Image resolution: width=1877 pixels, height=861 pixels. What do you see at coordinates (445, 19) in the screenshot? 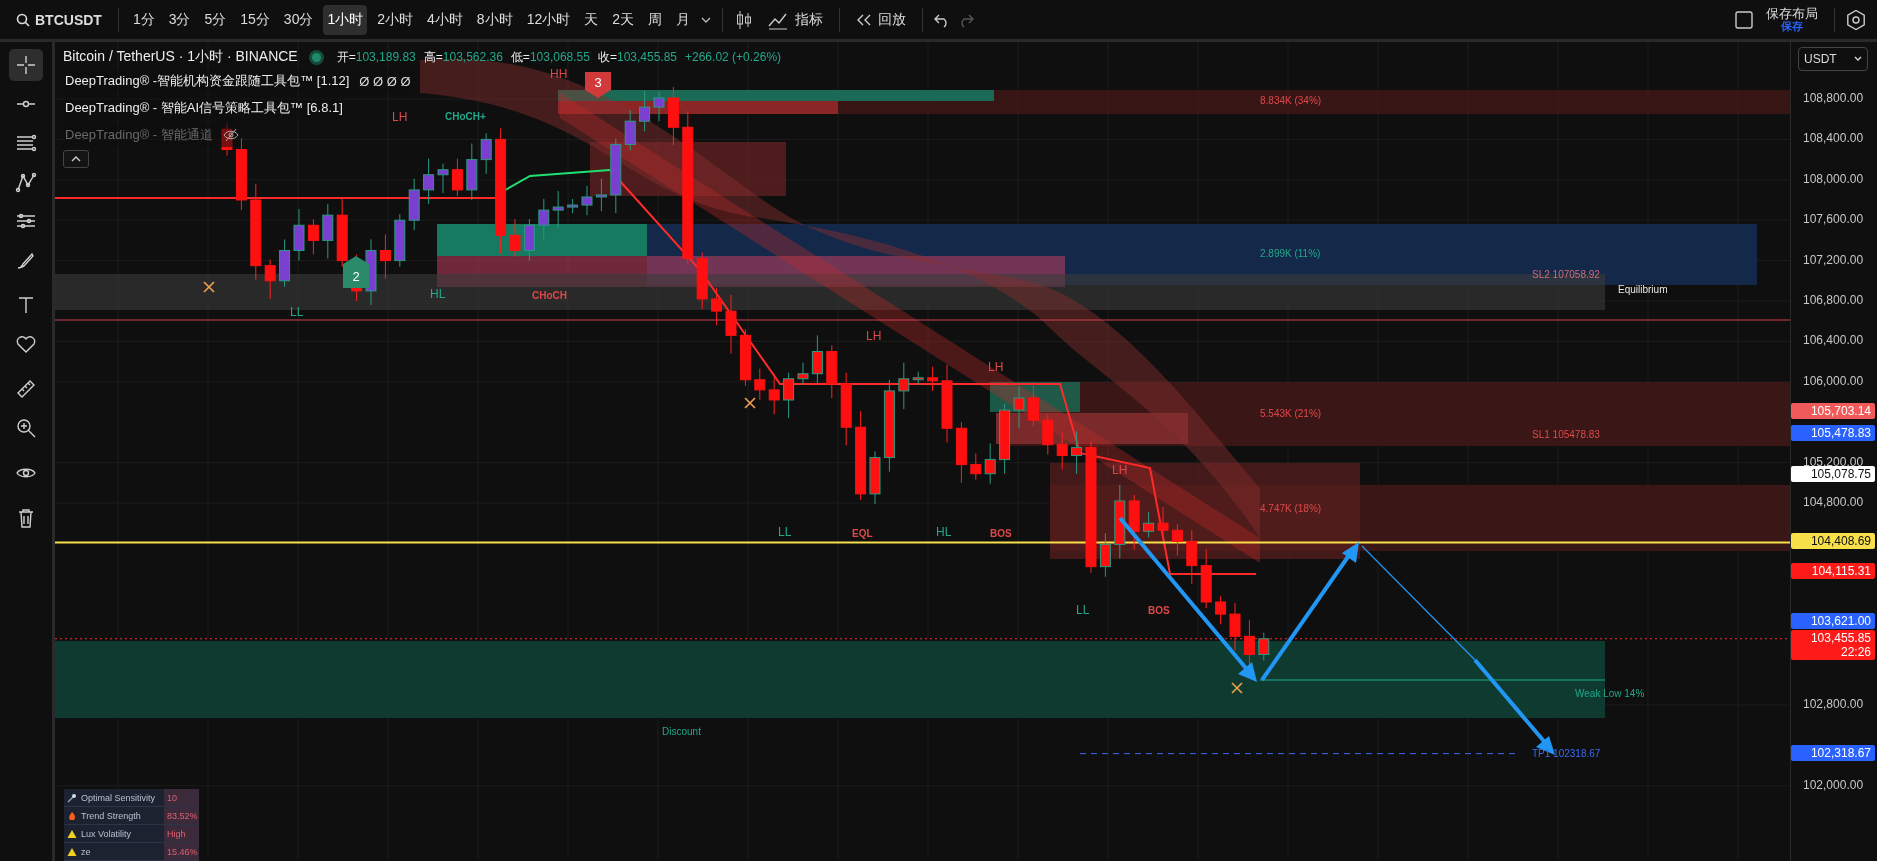
I see `interval-tab: 4小时` at bounding box center [445, 19].